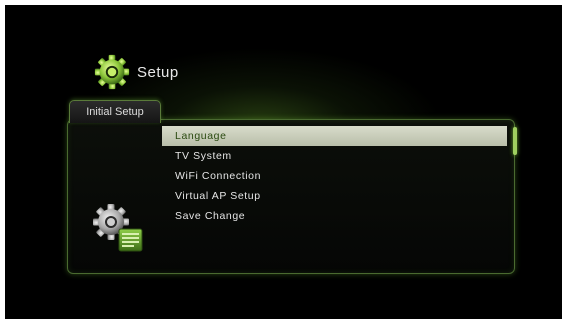 This screenshot has width=567, height=324. I want to click on tab-initial-setup: Initial Setup, so click(115, 111).